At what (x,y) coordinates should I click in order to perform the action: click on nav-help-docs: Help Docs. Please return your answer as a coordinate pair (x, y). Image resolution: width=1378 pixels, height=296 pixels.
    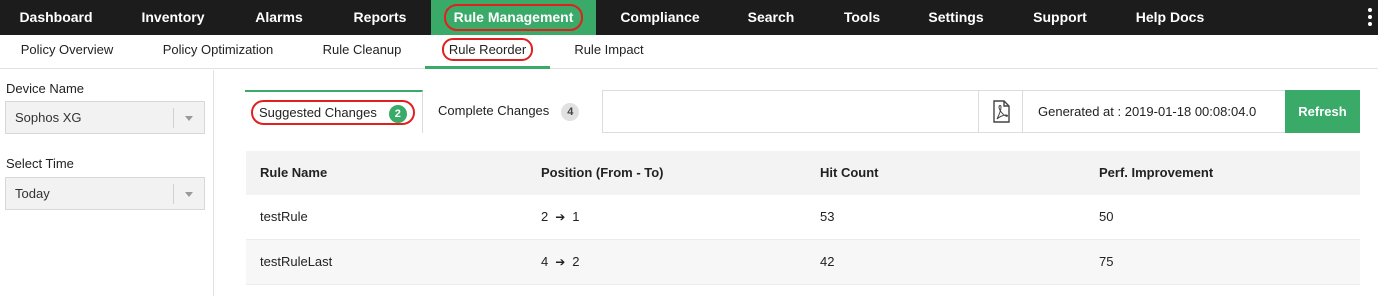
    Looking at the image, I should click on (1170, 17).